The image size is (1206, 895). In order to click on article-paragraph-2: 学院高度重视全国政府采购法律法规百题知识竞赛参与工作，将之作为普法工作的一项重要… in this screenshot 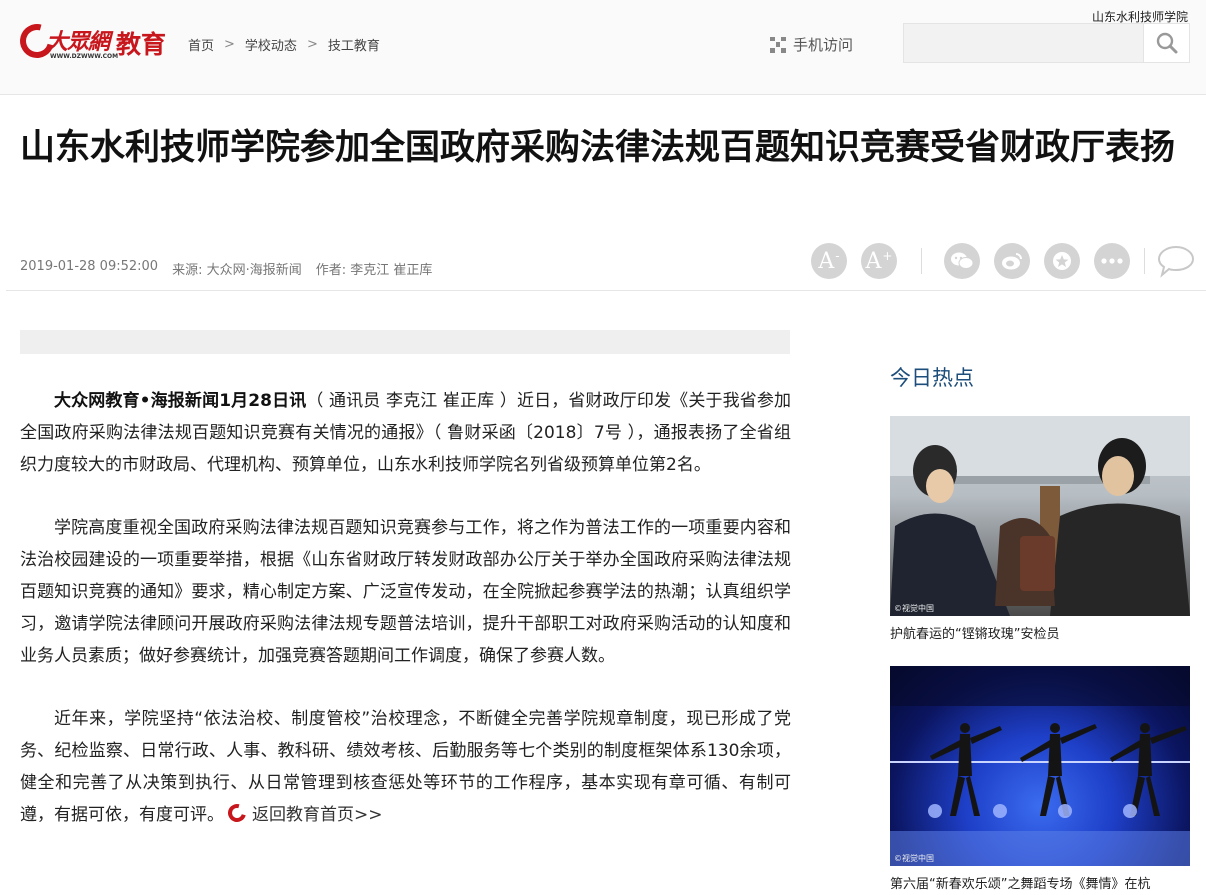, I will do `click(405, 592)`.